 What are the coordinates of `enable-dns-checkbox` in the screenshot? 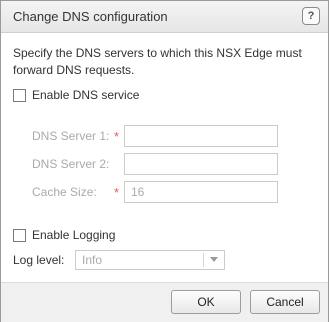 It's located at (19, 95).